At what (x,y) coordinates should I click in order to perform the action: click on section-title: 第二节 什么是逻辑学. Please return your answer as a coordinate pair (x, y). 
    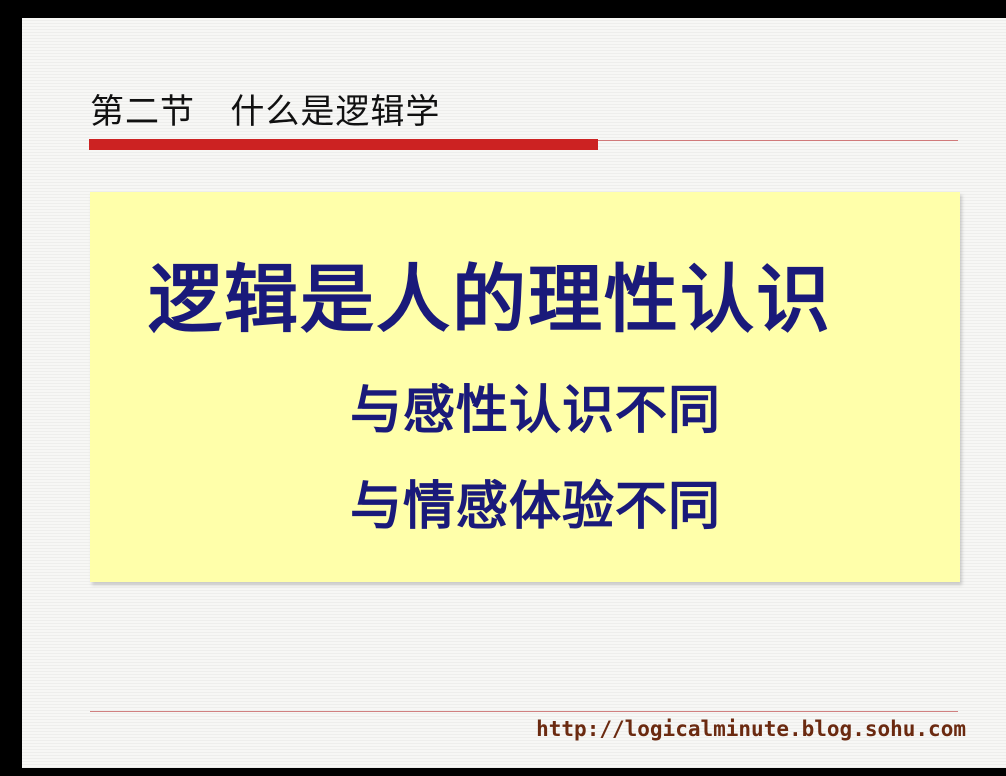
    Looking at the image, I should click on (265, 112).